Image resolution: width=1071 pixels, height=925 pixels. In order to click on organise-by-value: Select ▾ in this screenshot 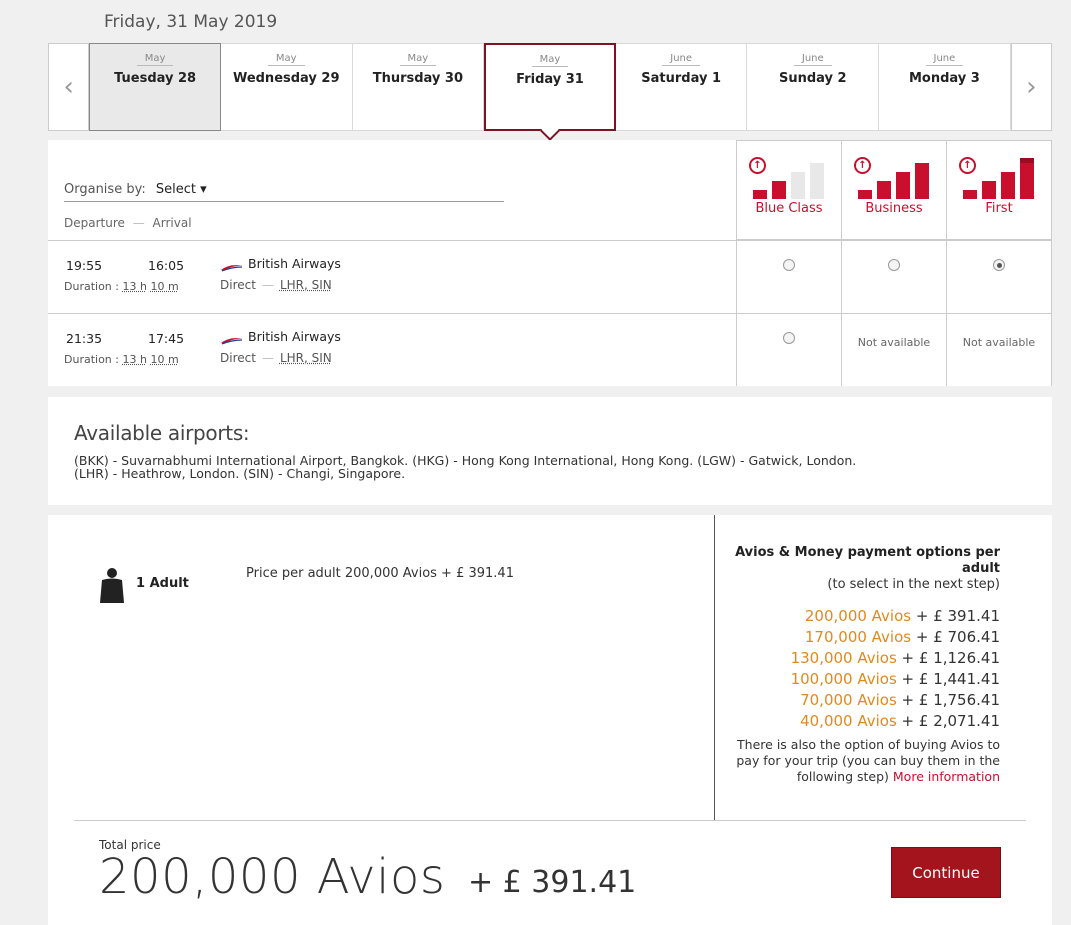, I will do `click(181, 189)`.